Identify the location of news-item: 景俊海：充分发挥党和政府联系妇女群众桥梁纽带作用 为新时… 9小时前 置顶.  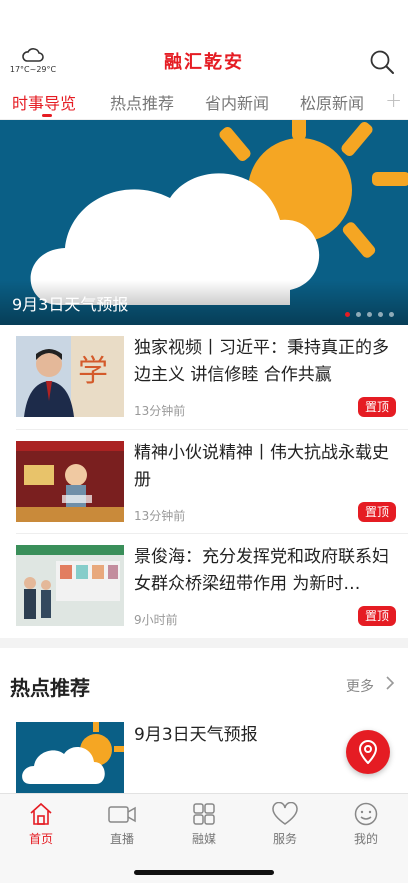
(204, 586).